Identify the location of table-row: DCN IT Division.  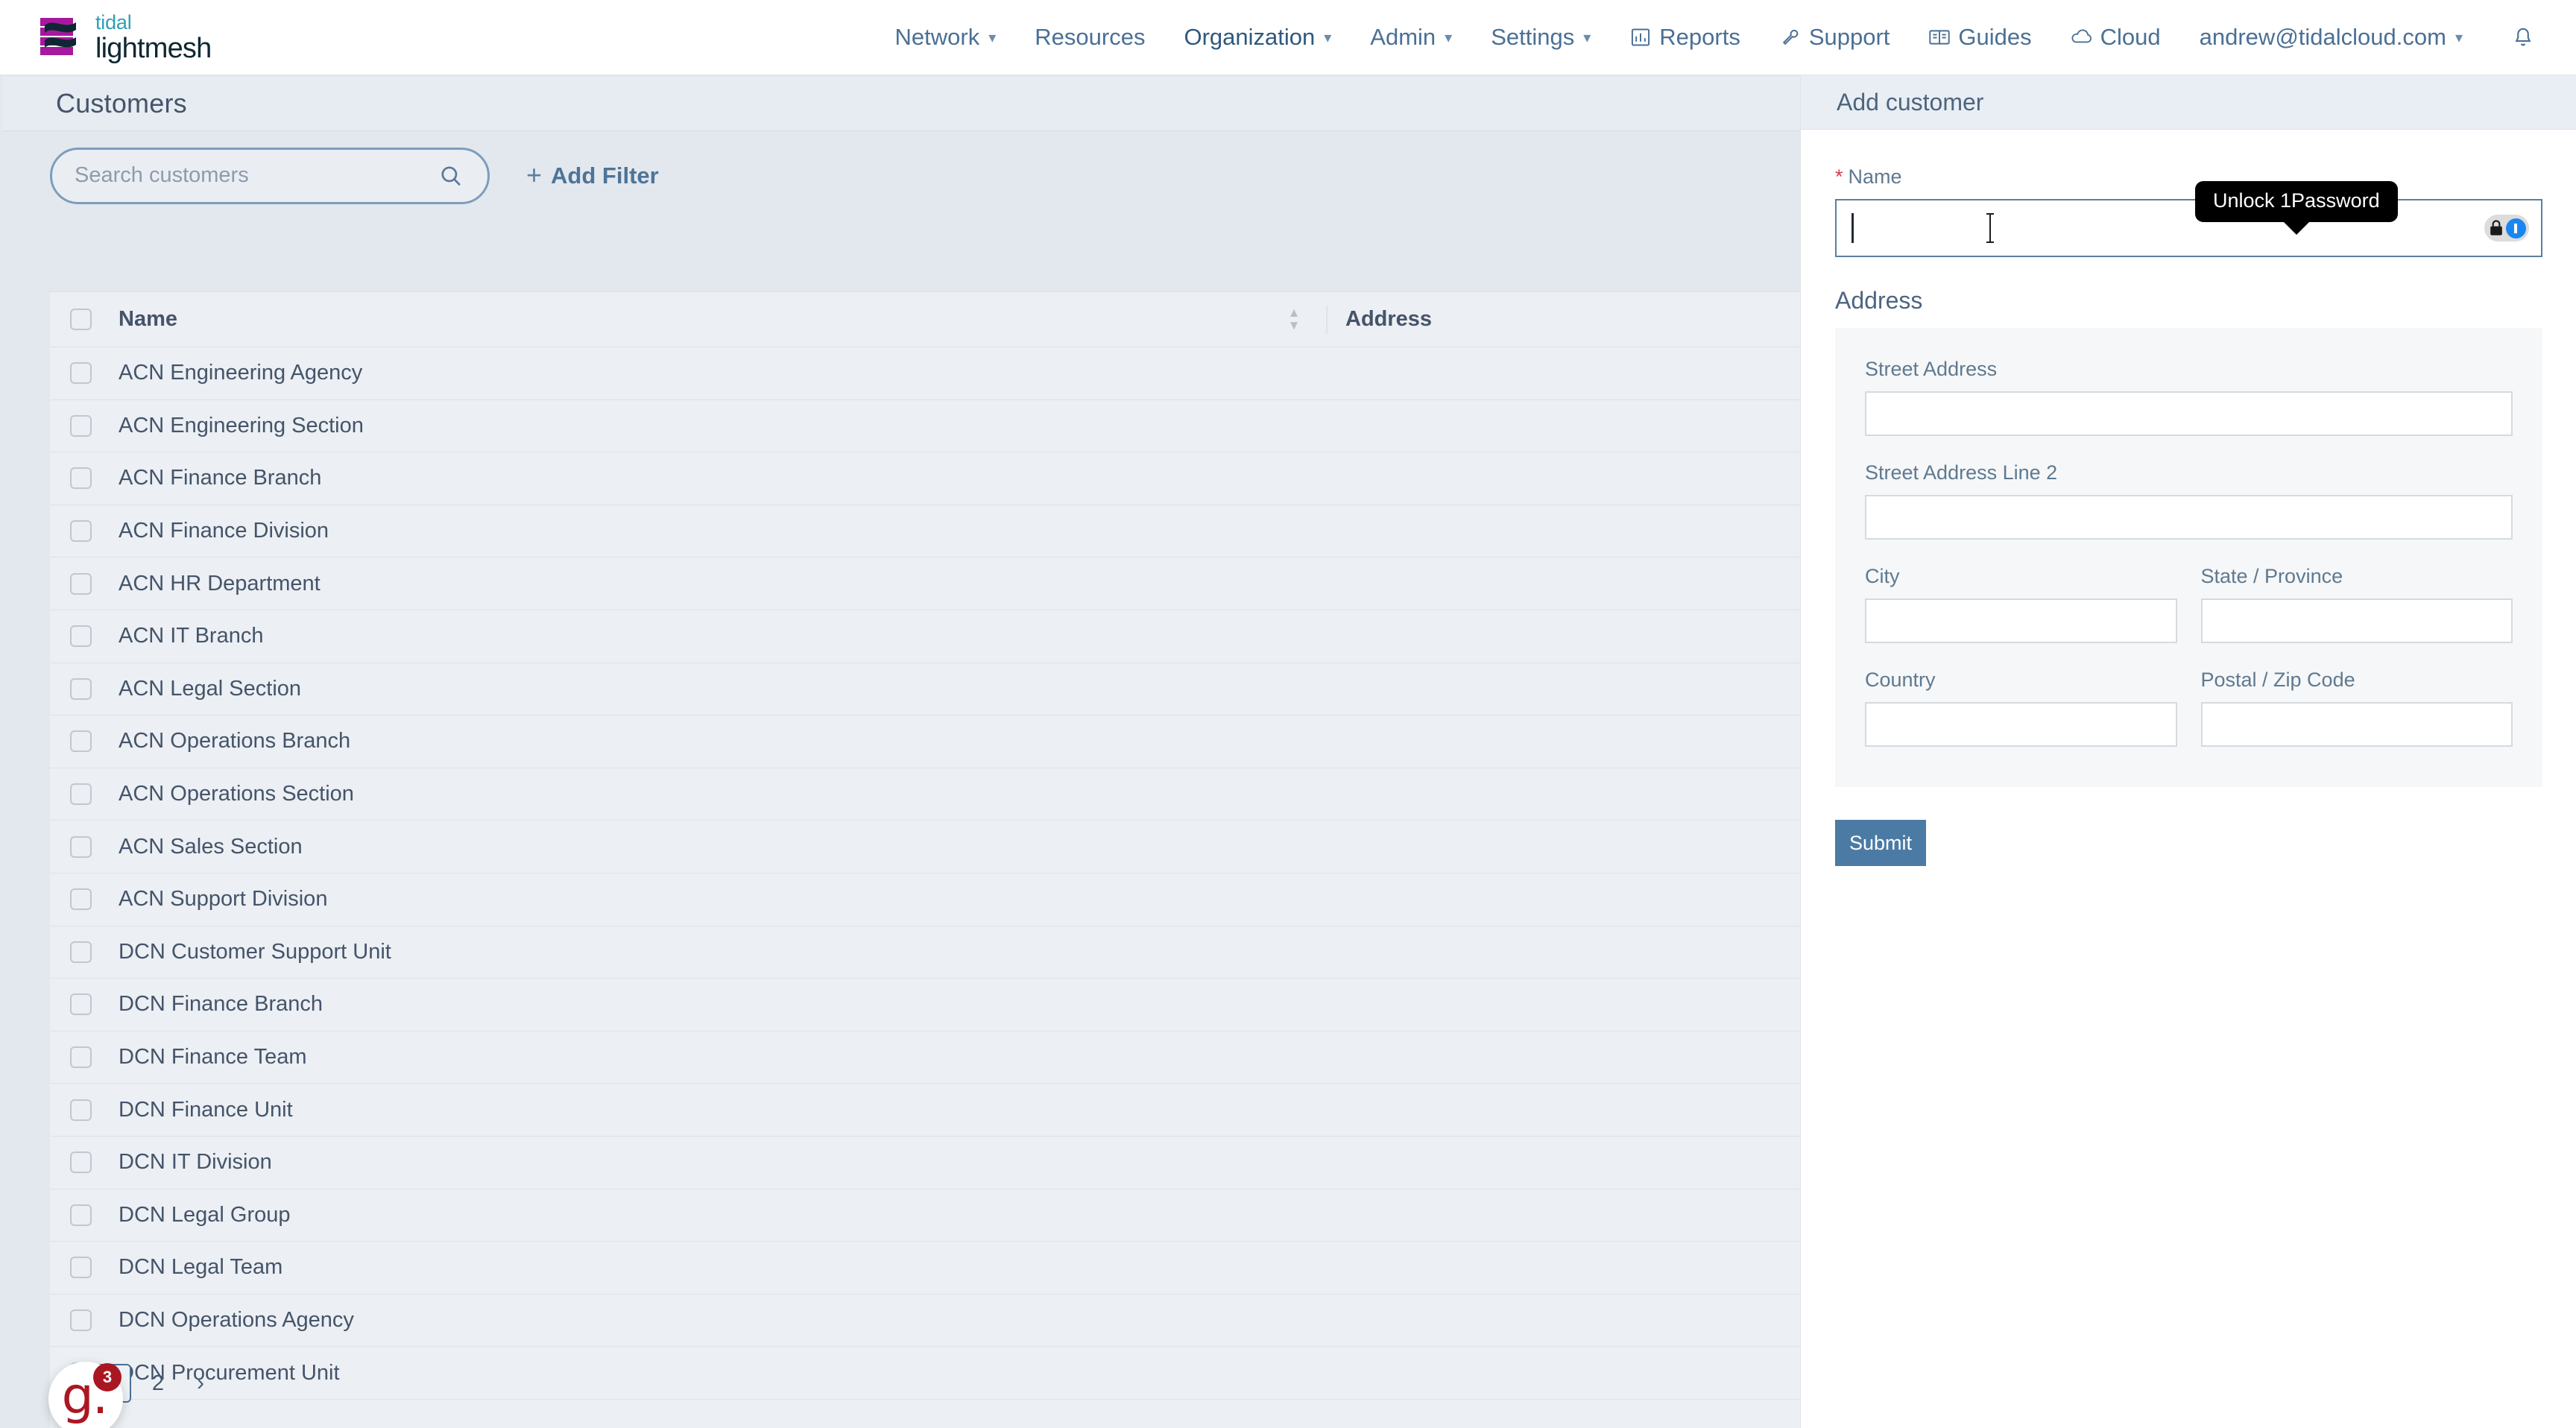
(925, 1163).